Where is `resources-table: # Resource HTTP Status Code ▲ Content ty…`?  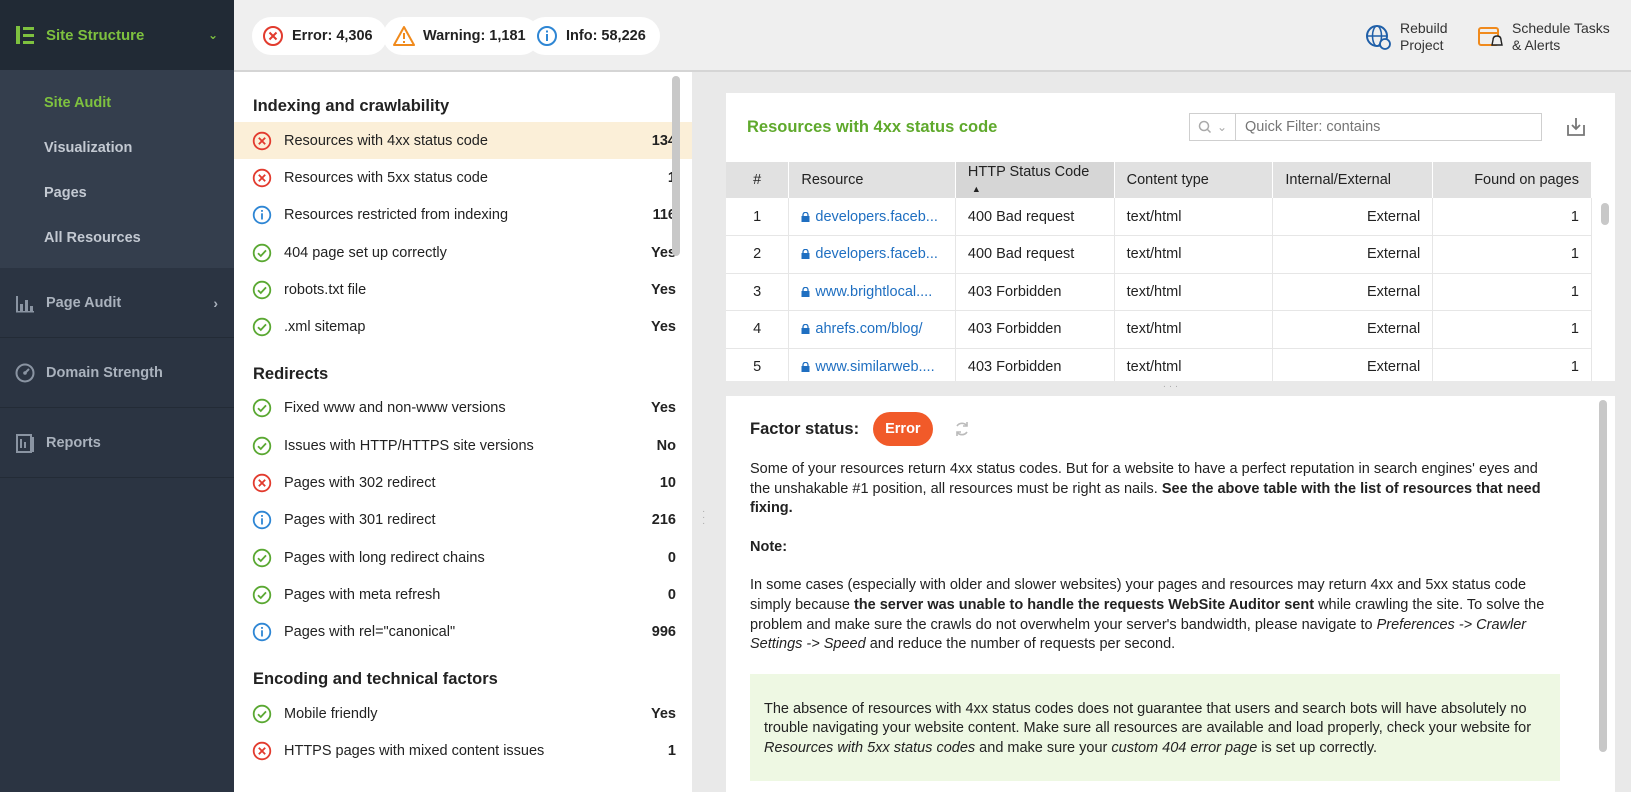 resources-table: # Resource HTTP Status Code ▲ Content ty… is located at coordinates (1159, 271).